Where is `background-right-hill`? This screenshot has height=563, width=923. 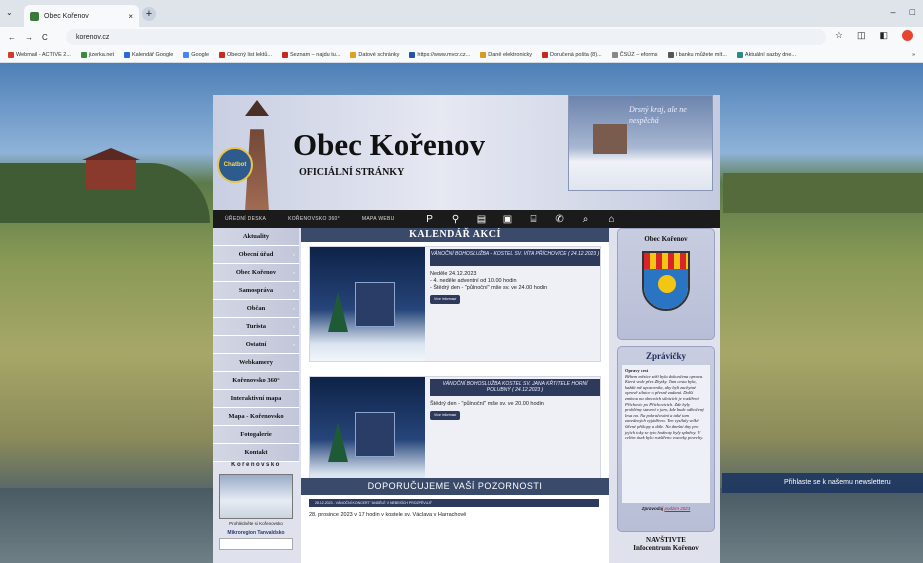 background-right-hill is located at coordinates (823, 193).